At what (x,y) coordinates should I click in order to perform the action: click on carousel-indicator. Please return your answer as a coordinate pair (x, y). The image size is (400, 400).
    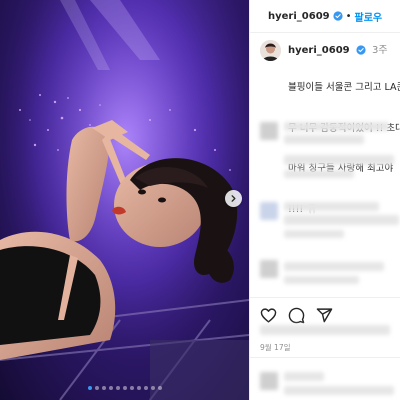
    Looking at the image, I should click on (124, 388).